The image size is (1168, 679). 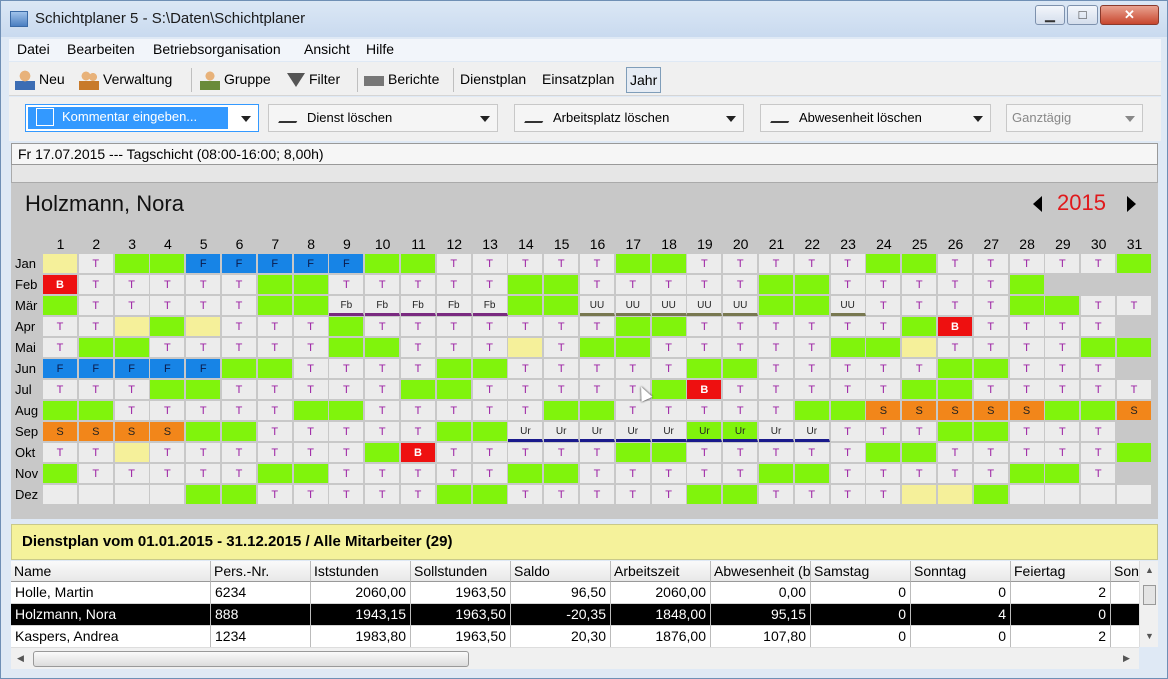 What do you see at coordinates (861, 571) in the screenshot?
I see `column-header: Samstag` at bounding box center [861, 571].